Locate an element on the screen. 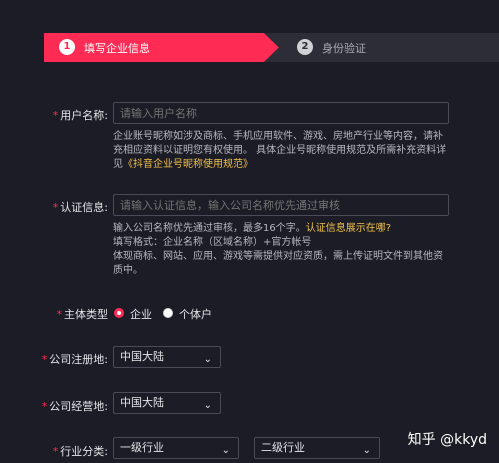  watermark: 知乎 @kkyd is located at coordinates (447, 440).